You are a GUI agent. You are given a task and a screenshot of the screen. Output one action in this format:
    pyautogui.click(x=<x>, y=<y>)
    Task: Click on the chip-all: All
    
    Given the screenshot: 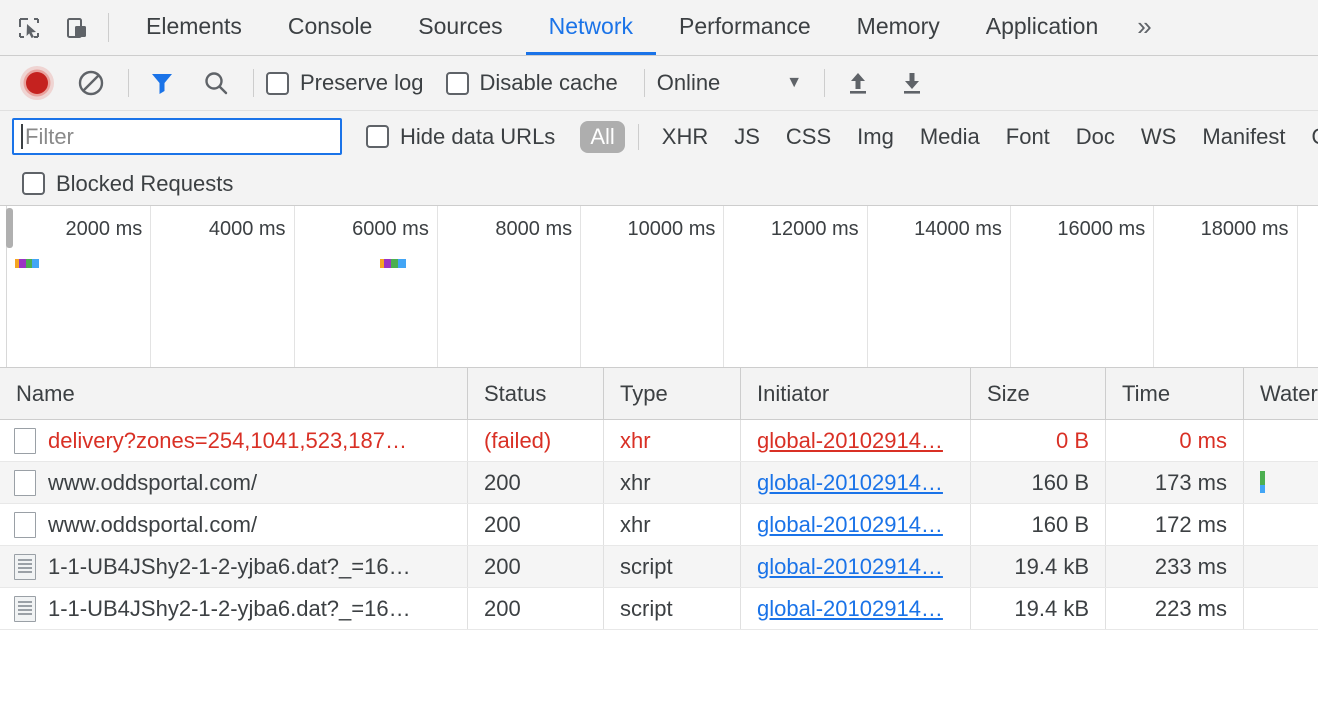 What is the action you would take?
    pyautogui.click(x=602, y=136)
    